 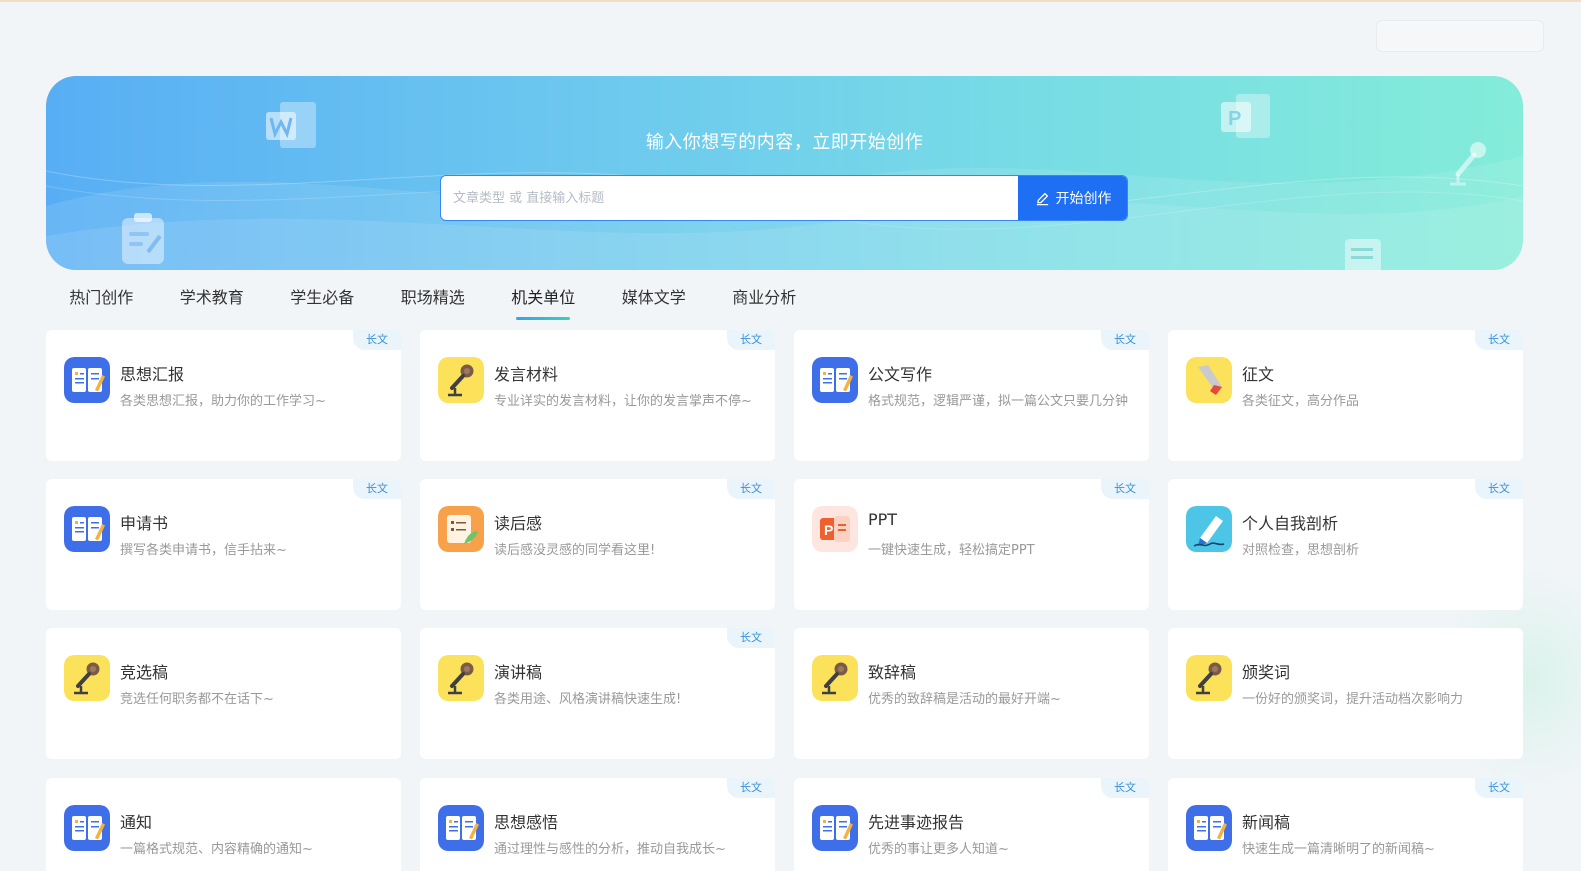 I want to click on template-card: 长文 征文各类征文，高分作品, so click(x=1345, y=395).